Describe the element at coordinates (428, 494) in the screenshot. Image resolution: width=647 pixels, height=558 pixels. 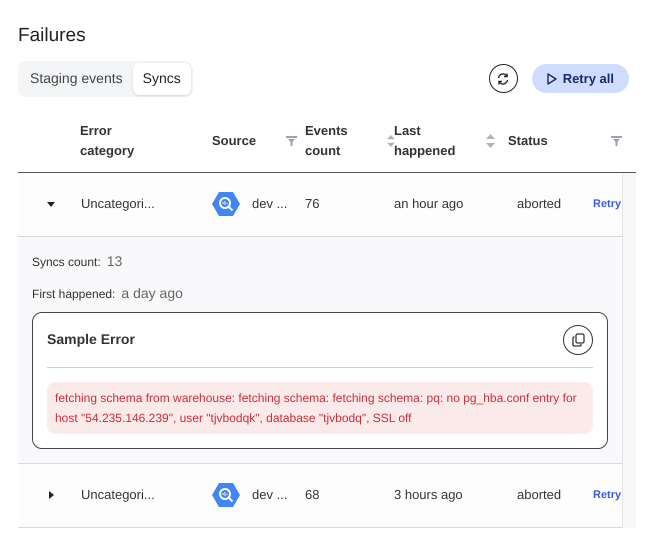
I see `table-cell: 3 hours ago` at that location.